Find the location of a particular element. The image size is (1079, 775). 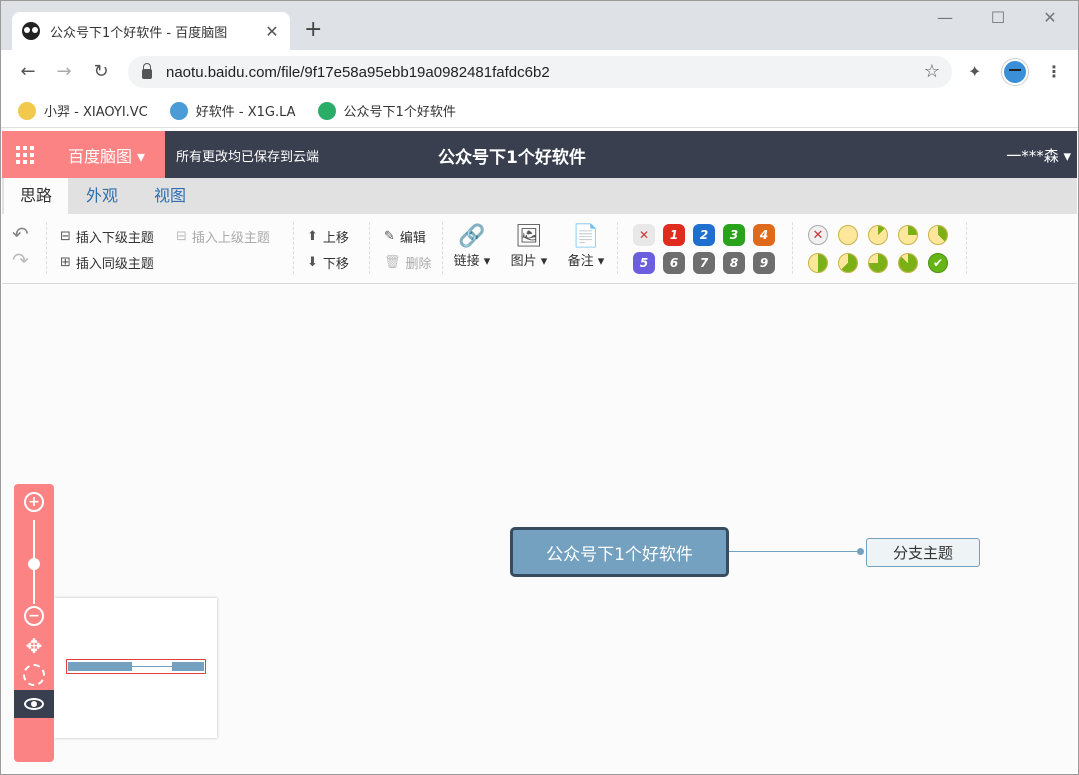

bookmark-label: 公众号下1个好软件 is located at coordinates (399, 112).